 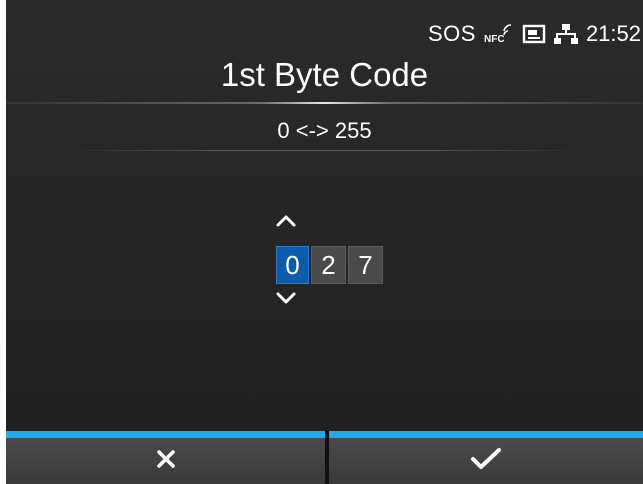 What do you see at coordinates (324, 130) in the screenshot?
I see `range-label: 0 <-> 255` at bounding box center [324, 130].